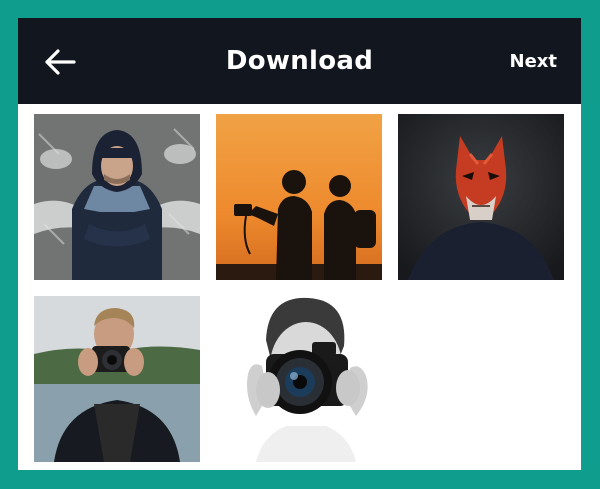 Image resolution: width=600 pixels, height=489 pixels. I want to click on photo-thumbnail-camera-bw, so click(299, 379).